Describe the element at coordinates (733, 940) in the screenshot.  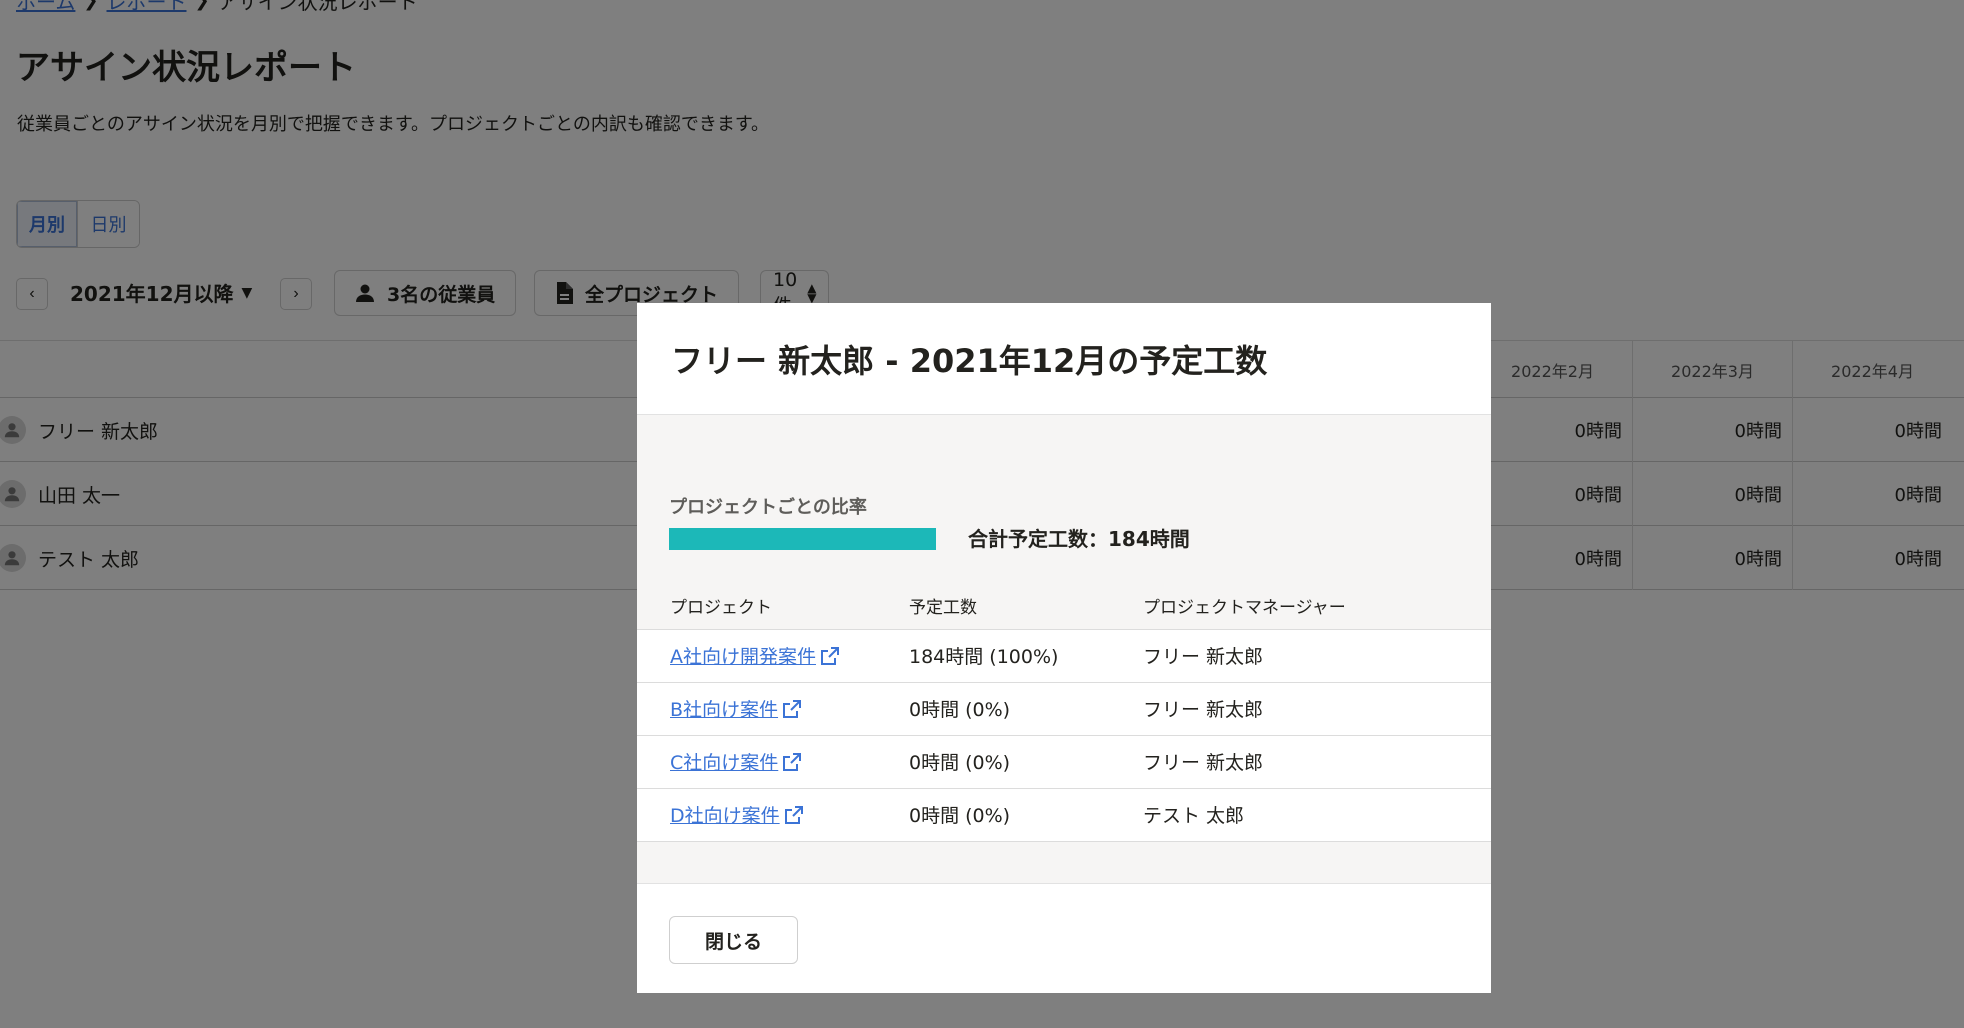
I see `close-button: 閉じる` at that location.